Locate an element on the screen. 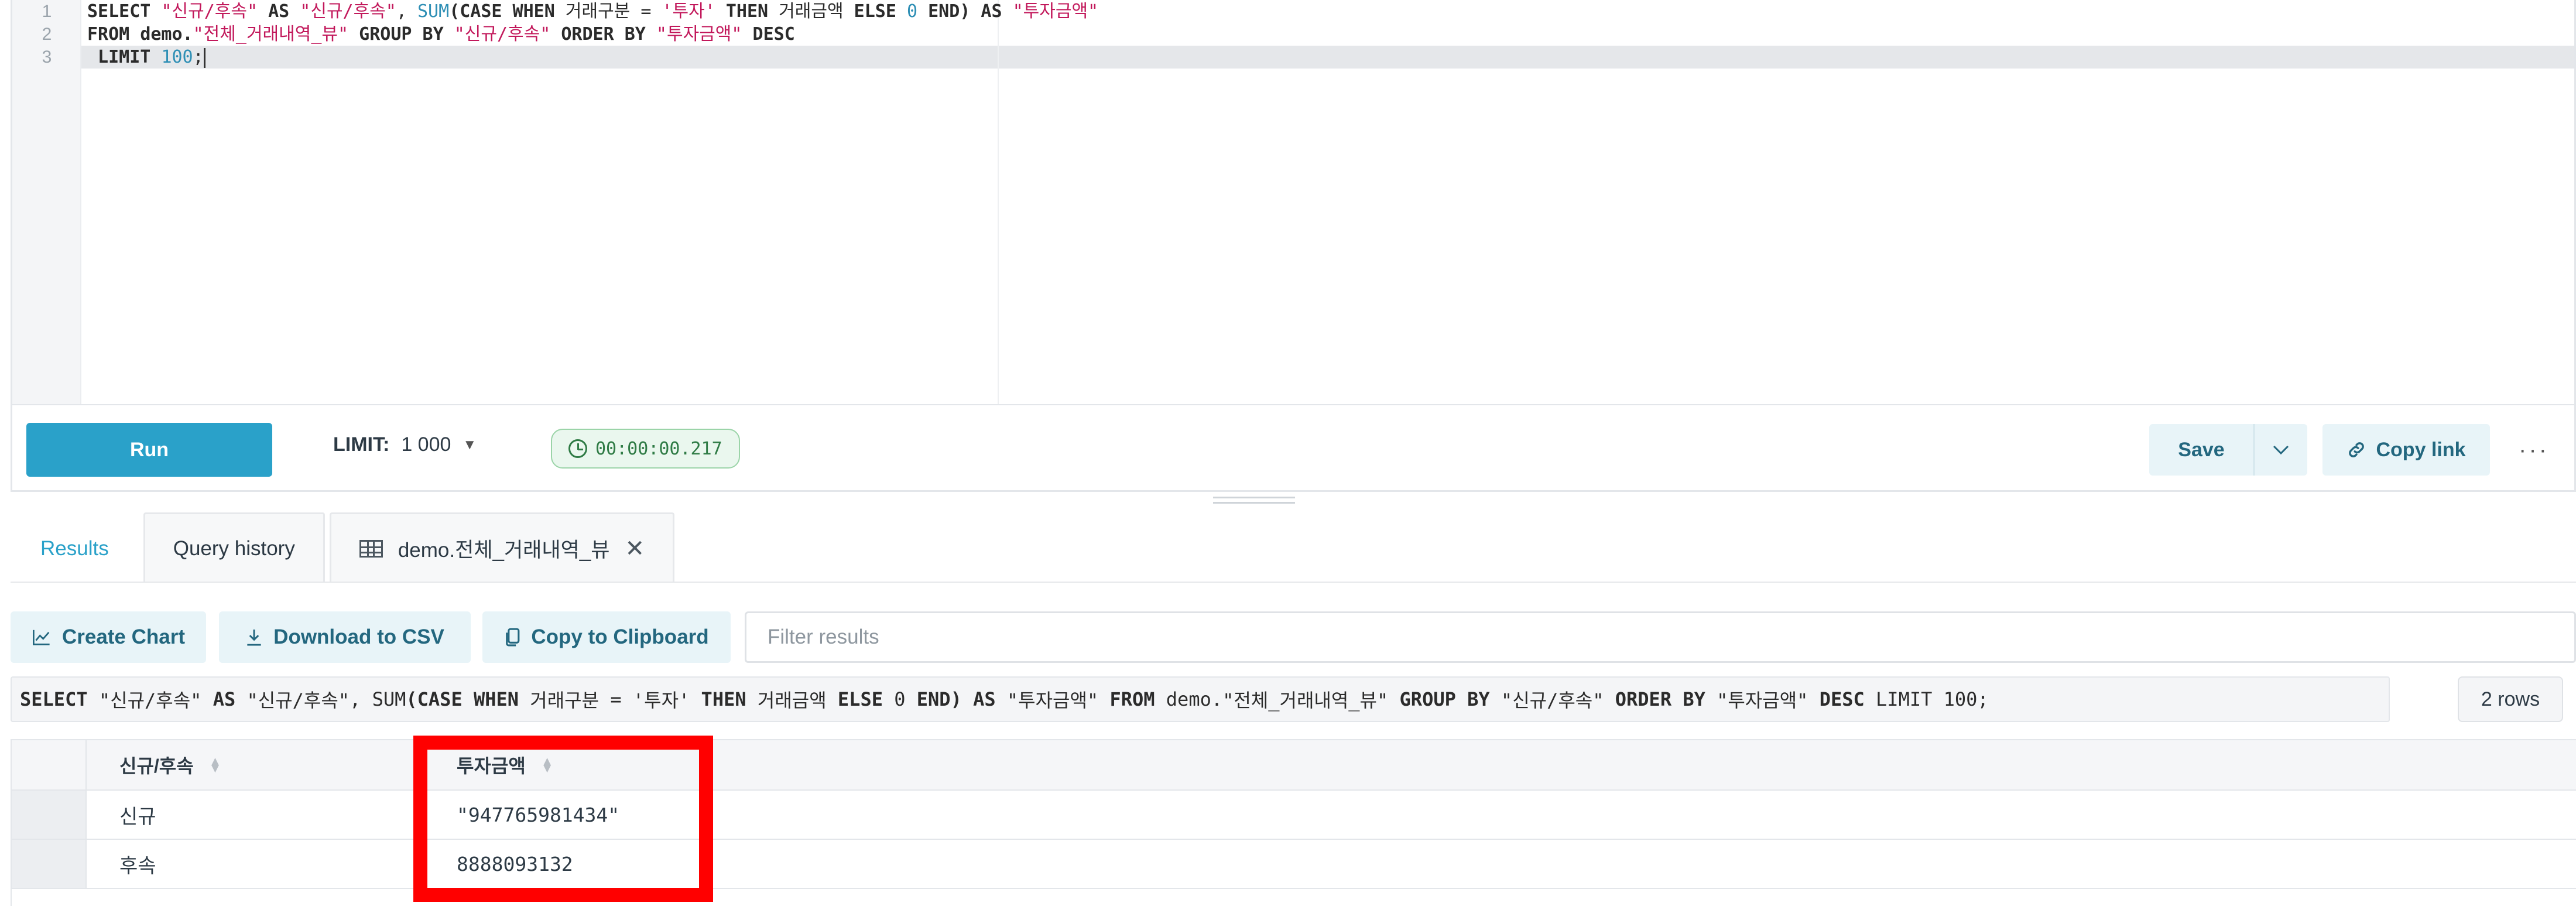  limit-selector: LIMIT: 1 000 ▼ is located at coordinates (405, 444).